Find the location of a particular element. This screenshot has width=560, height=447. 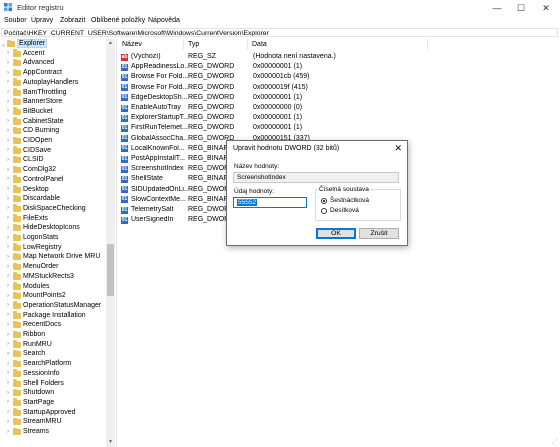

dialog-close-icon: ✕ is located at coordinates (398, 148).